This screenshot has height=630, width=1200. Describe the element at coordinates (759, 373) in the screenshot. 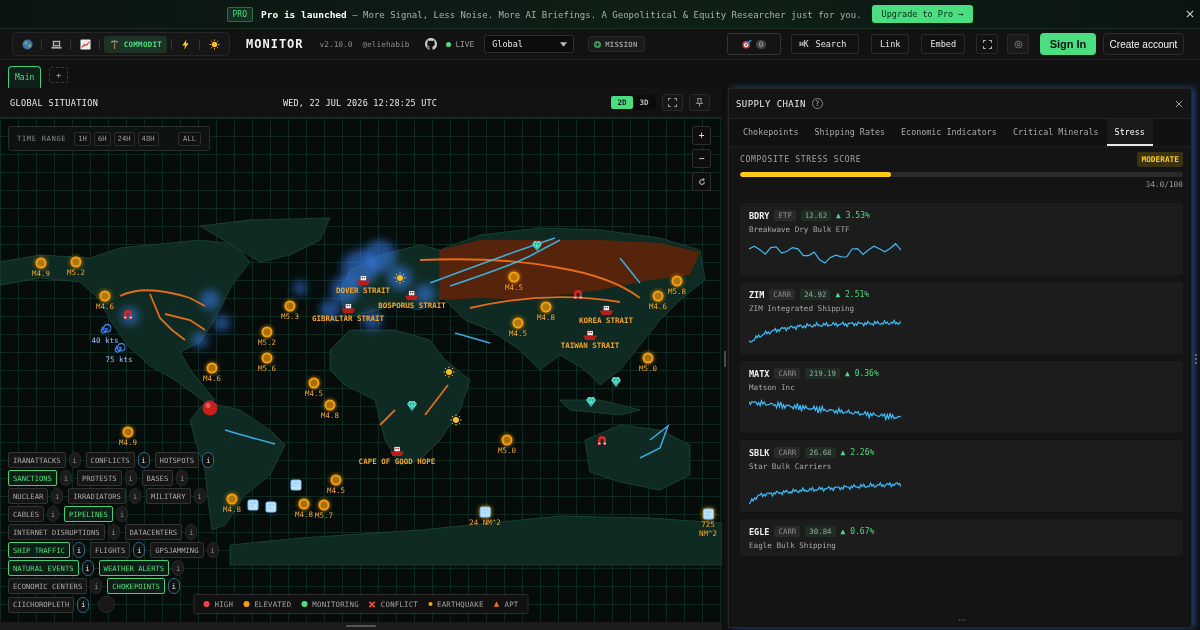

I see `ticker-symbol: MATX` at that location.